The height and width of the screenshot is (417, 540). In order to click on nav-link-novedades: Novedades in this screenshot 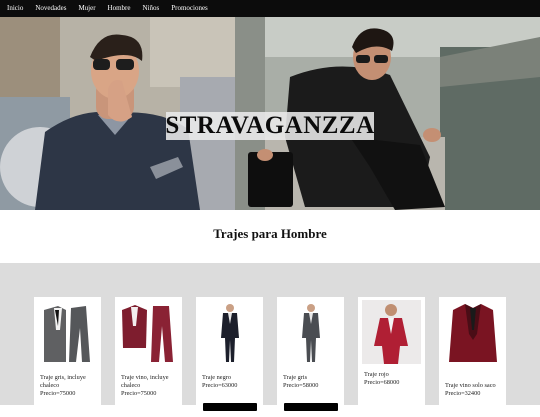, I will do `click(50, 8)`.